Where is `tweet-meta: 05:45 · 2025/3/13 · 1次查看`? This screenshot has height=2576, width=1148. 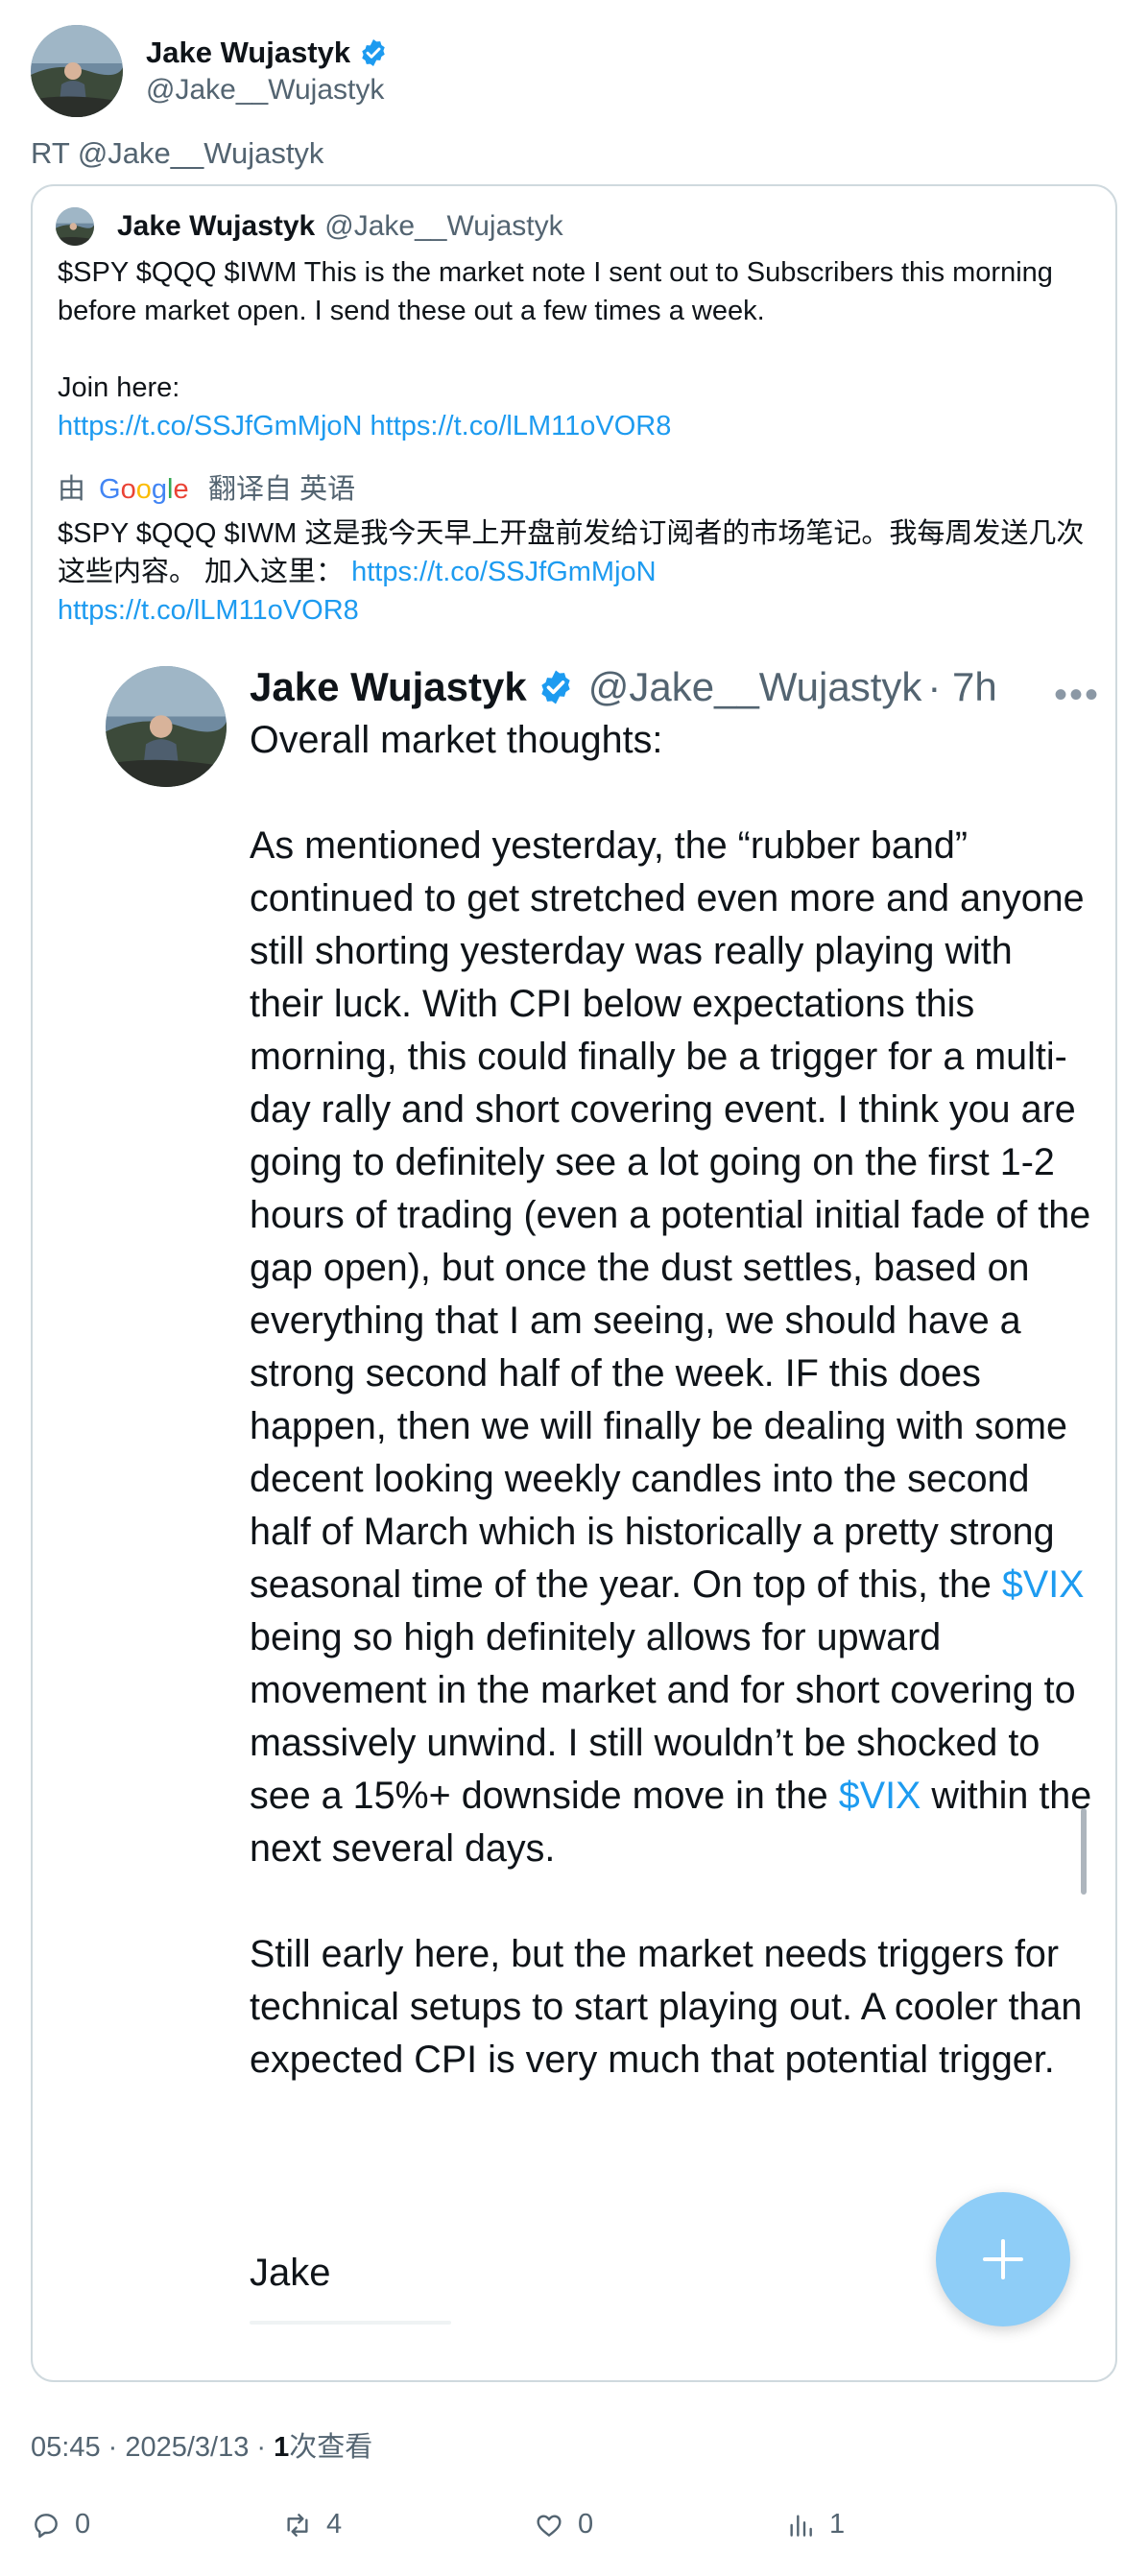 tweet-meta: 05:45 · 2025/3/13 · 1次查看 is located at coordinates (202, 2444).